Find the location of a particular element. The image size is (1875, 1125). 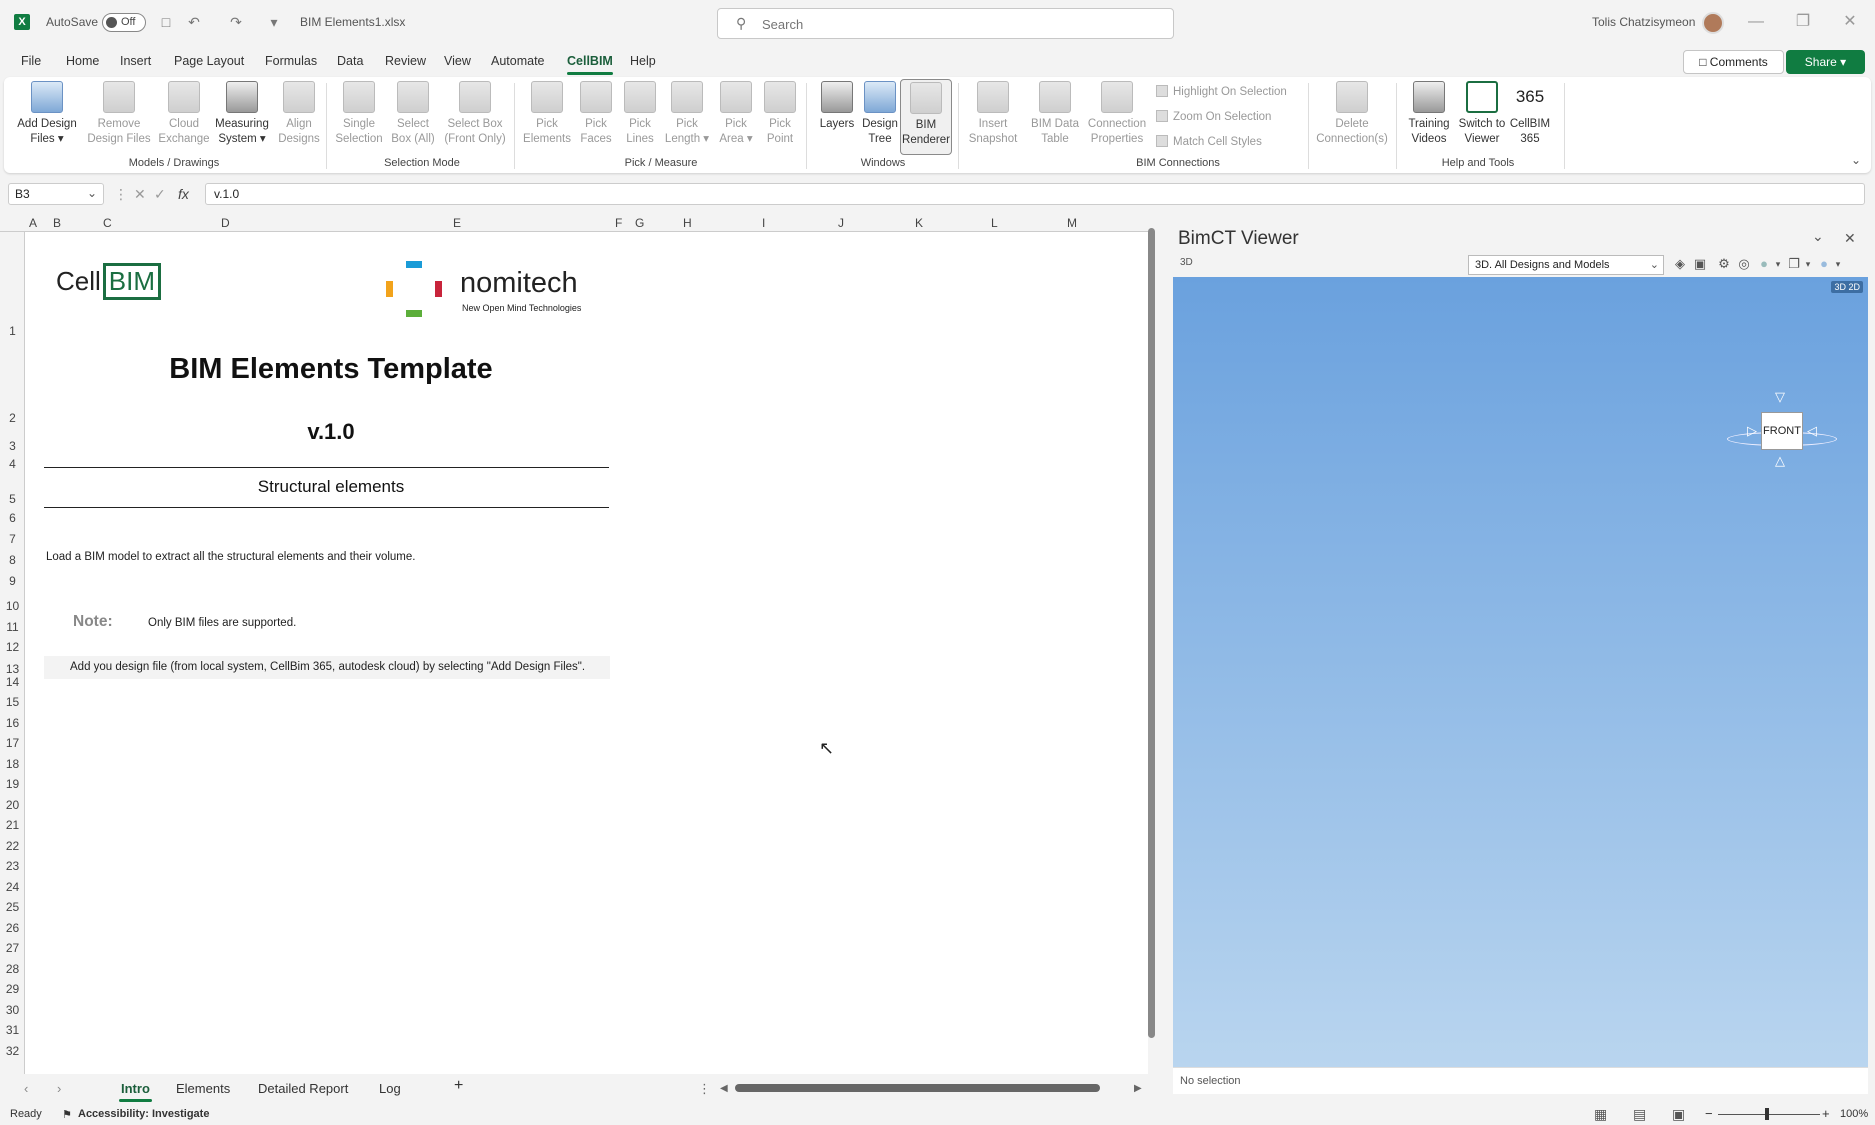

pick-faces-button: Pick Faces is located at coordinates (596, 117).